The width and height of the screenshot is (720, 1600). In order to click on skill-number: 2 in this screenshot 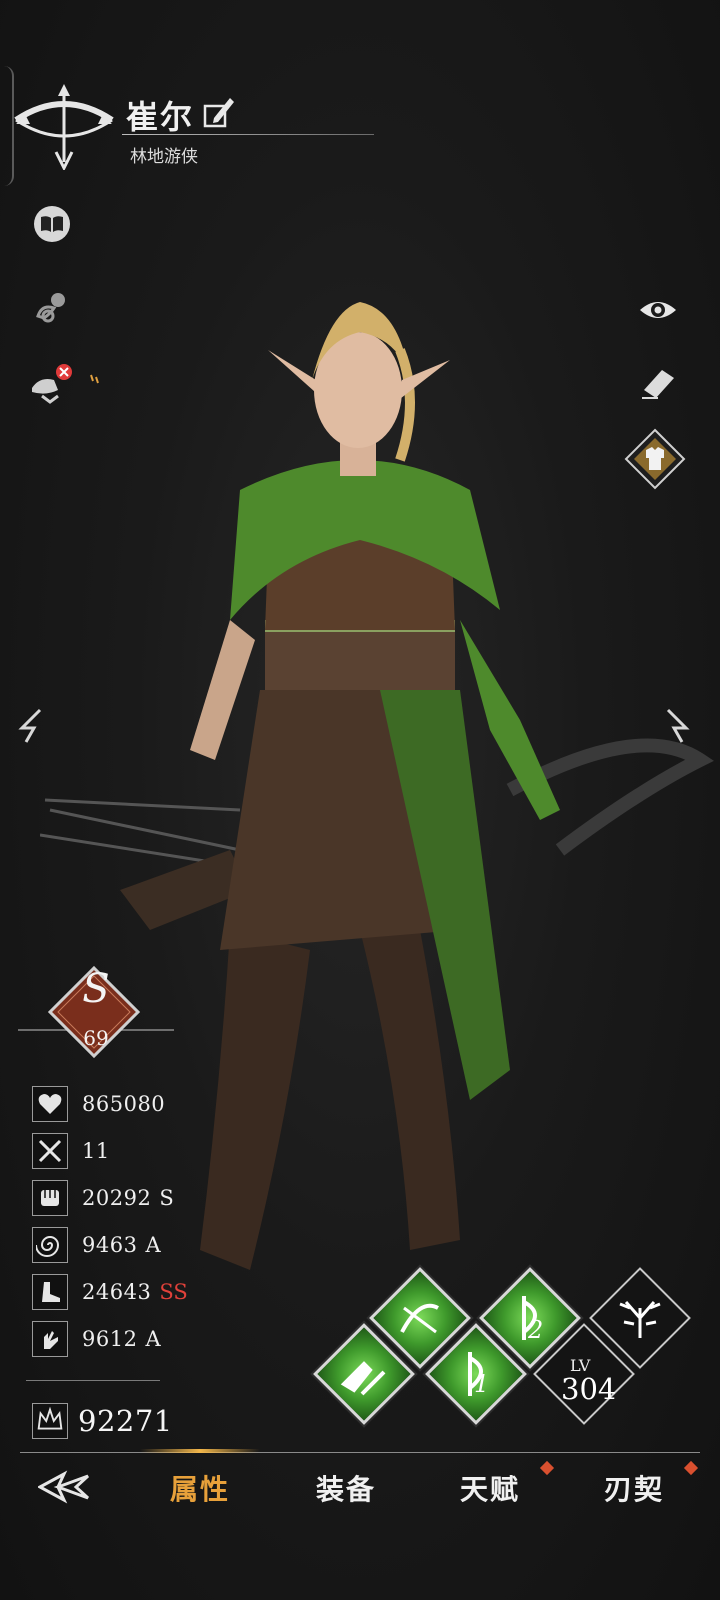, I will do `click(536, 1330)`.